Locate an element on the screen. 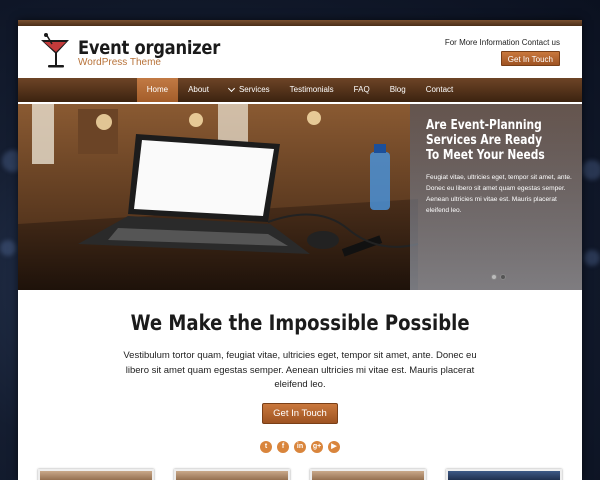 The height and width of the screenshot is (480, 600). slider-pagination is located at coordinates (498, 277).